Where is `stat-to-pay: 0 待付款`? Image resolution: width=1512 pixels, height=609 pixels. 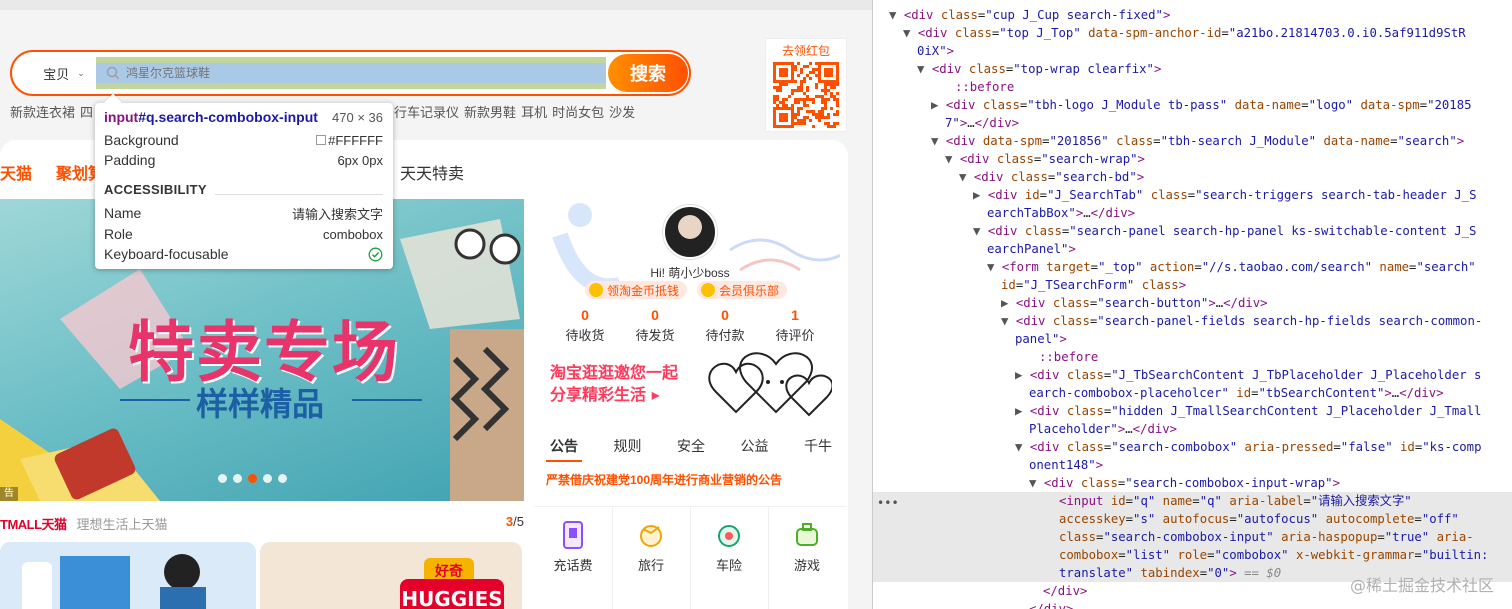 stat-to-pay: 0 待付款 is located at coordinates (724, 325).